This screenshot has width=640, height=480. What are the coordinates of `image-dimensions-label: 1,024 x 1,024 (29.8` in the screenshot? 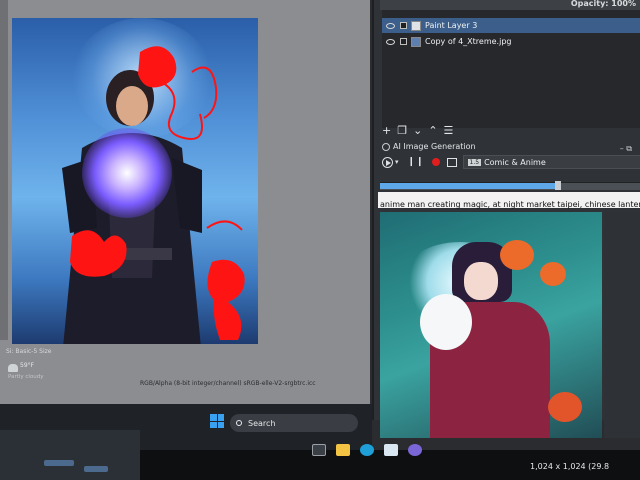 It's located at (570, 466).